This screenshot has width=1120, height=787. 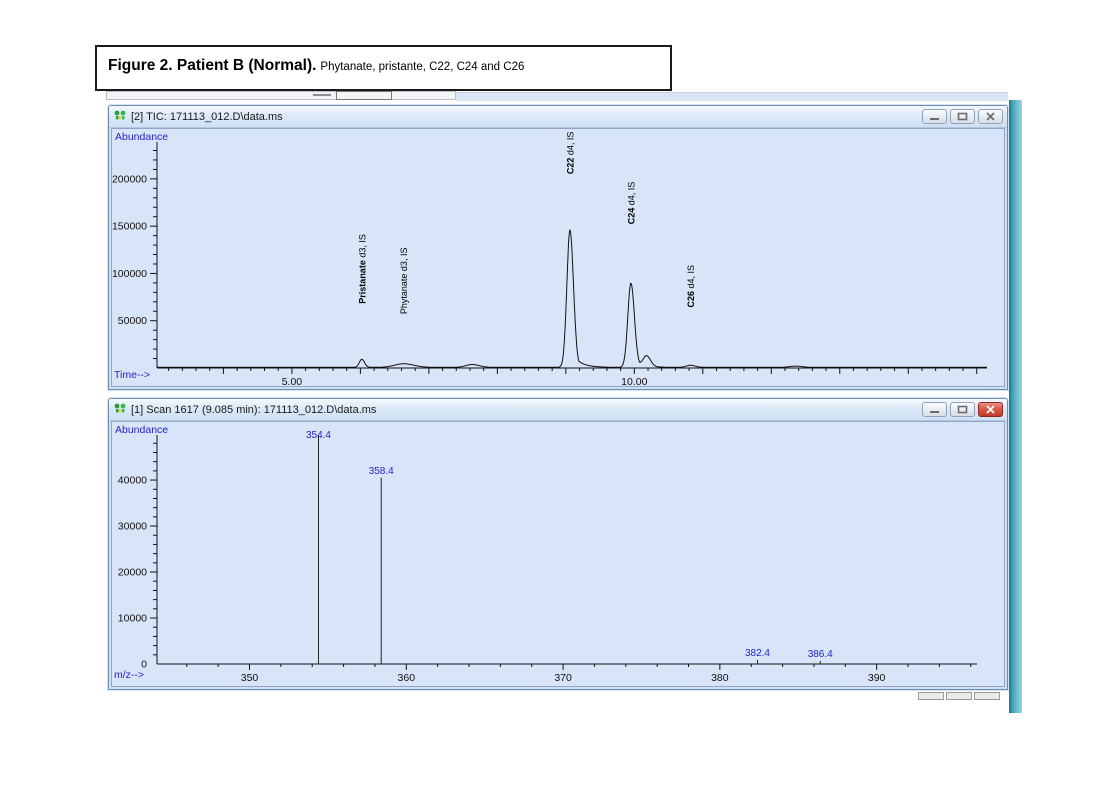 What do you see at coordinates (422, 67) in the screenshot?
I see `figure-caption-subtitle: Phytanate, pristante, C22, C24 and C26` at bounding box center [422, 67].